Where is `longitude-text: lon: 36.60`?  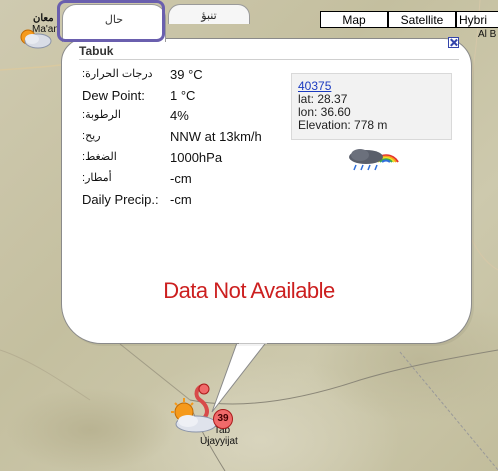
longitude-text: lon: 36.60 is located at coordinates (324, 112).